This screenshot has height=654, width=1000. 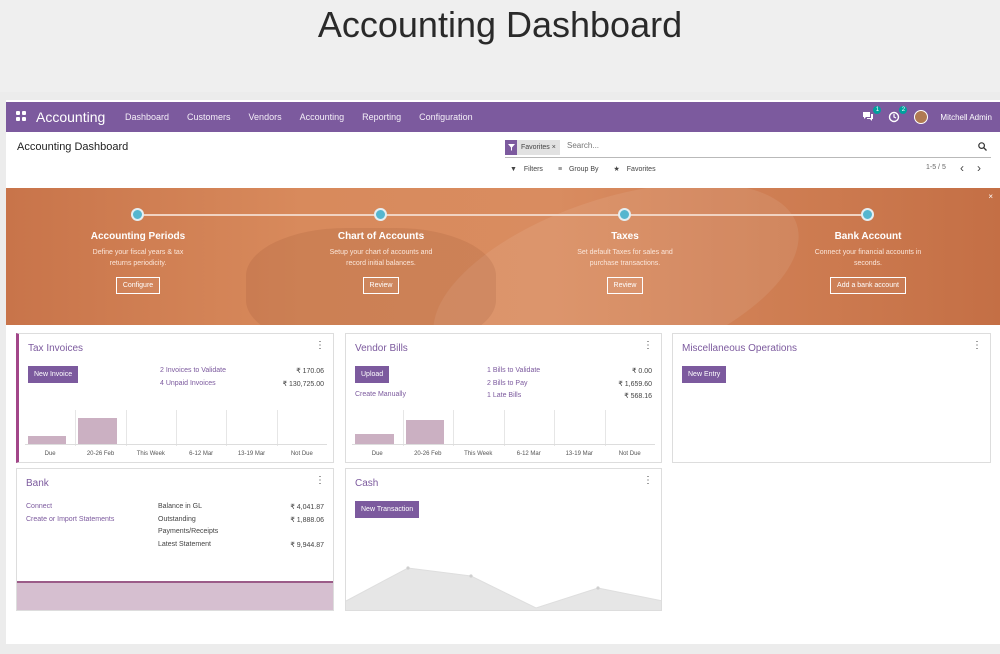 What do you see at coordinates (138, 285) in the screenshot?
I see `configure-button: Configure` at bounding box center [138, 285].